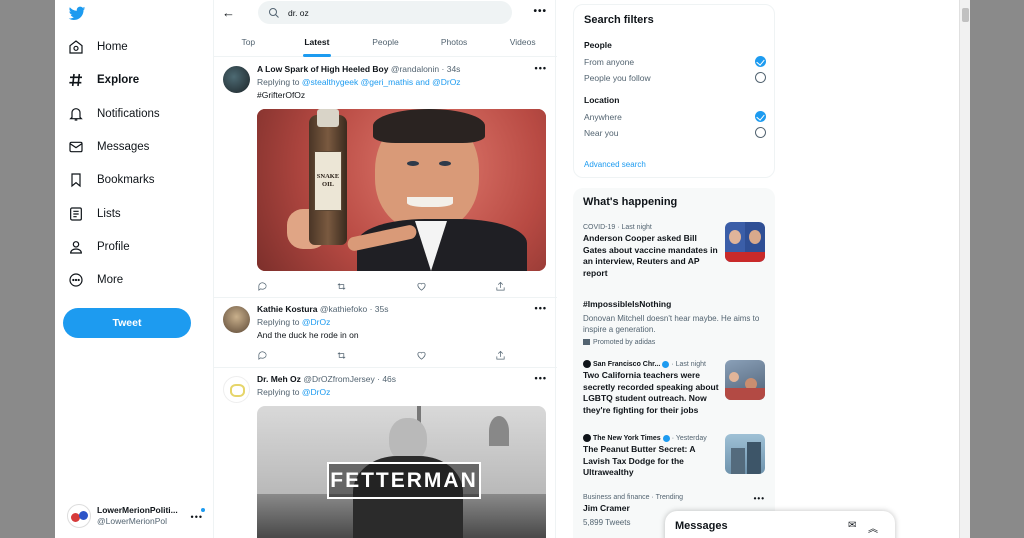 The image size is (1024, 538). Describe the element at coordinates (112, 47) in the screenshot. I see `nav-label: Home` at that location.